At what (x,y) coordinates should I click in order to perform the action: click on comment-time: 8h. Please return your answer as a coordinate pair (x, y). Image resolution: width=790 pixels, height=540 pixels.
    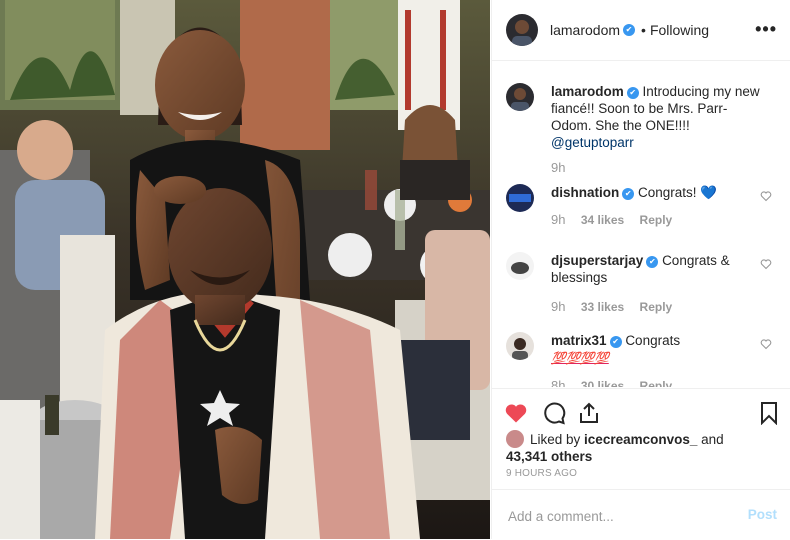
    Looking at the image, I should click on (558, 382).